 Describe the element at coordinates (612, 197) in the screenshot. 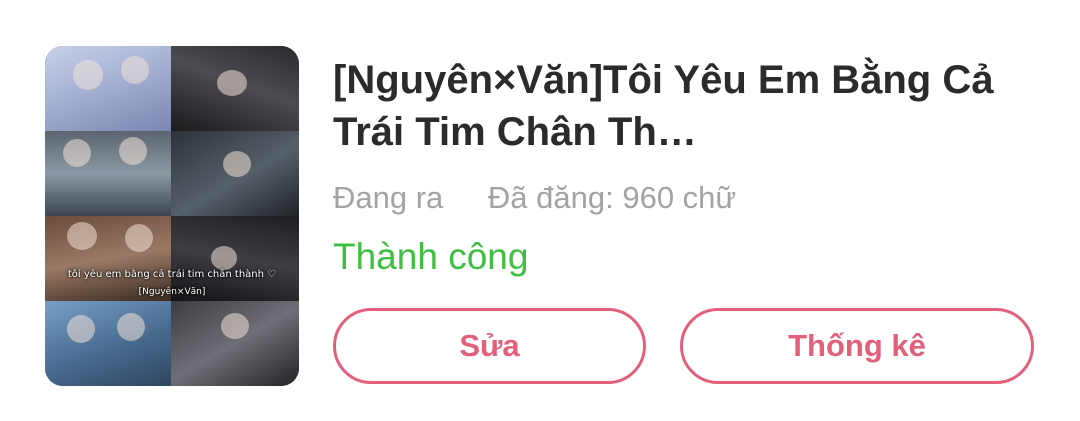

I see `word-count: Đã đăng: 960 chữ` at that location.